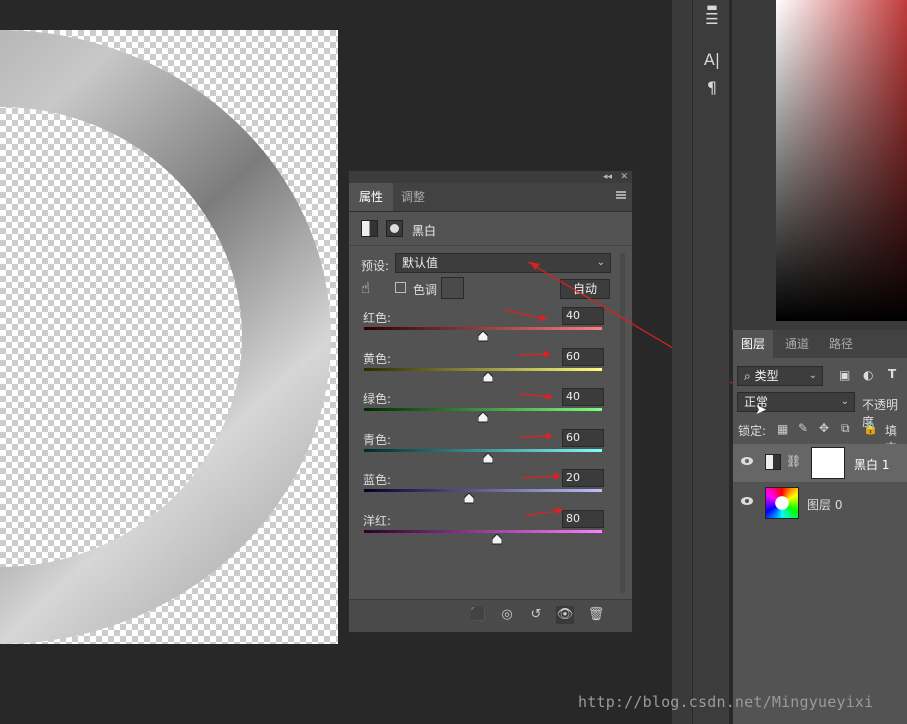  I want to click on layer-filter-select: ⌕ 类型 ⌄, so click(780, 376).